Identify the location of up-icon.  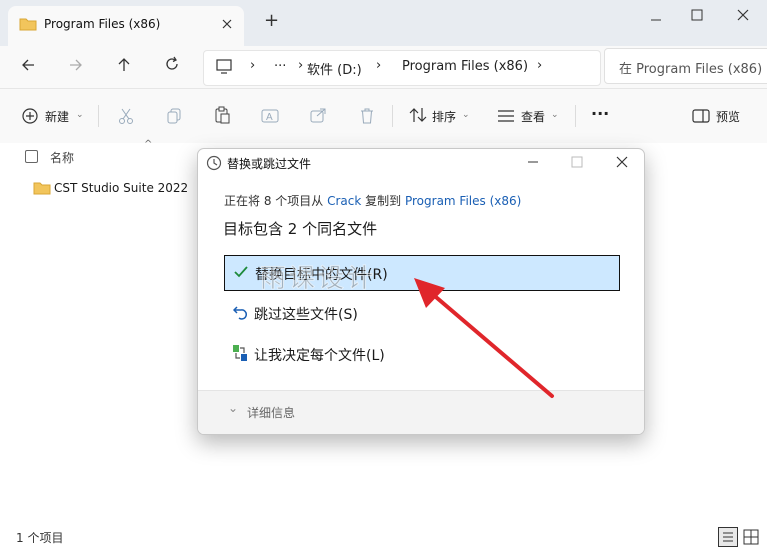
(124, 64).